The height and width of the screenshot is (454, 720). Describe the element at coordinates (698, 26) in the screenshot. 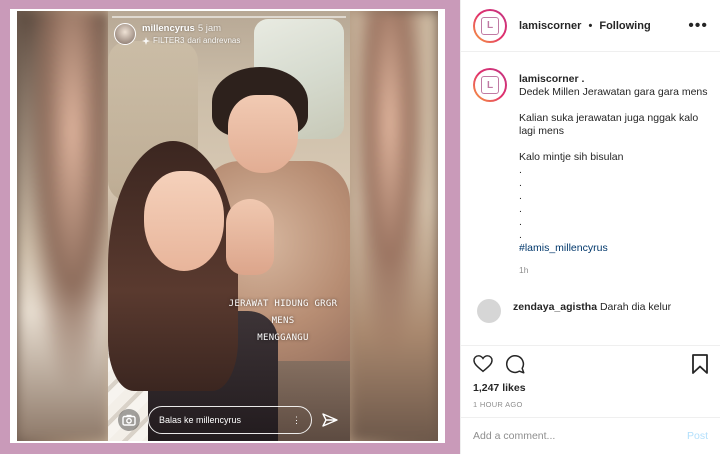

I see `more-options-icon: •••` at that location.